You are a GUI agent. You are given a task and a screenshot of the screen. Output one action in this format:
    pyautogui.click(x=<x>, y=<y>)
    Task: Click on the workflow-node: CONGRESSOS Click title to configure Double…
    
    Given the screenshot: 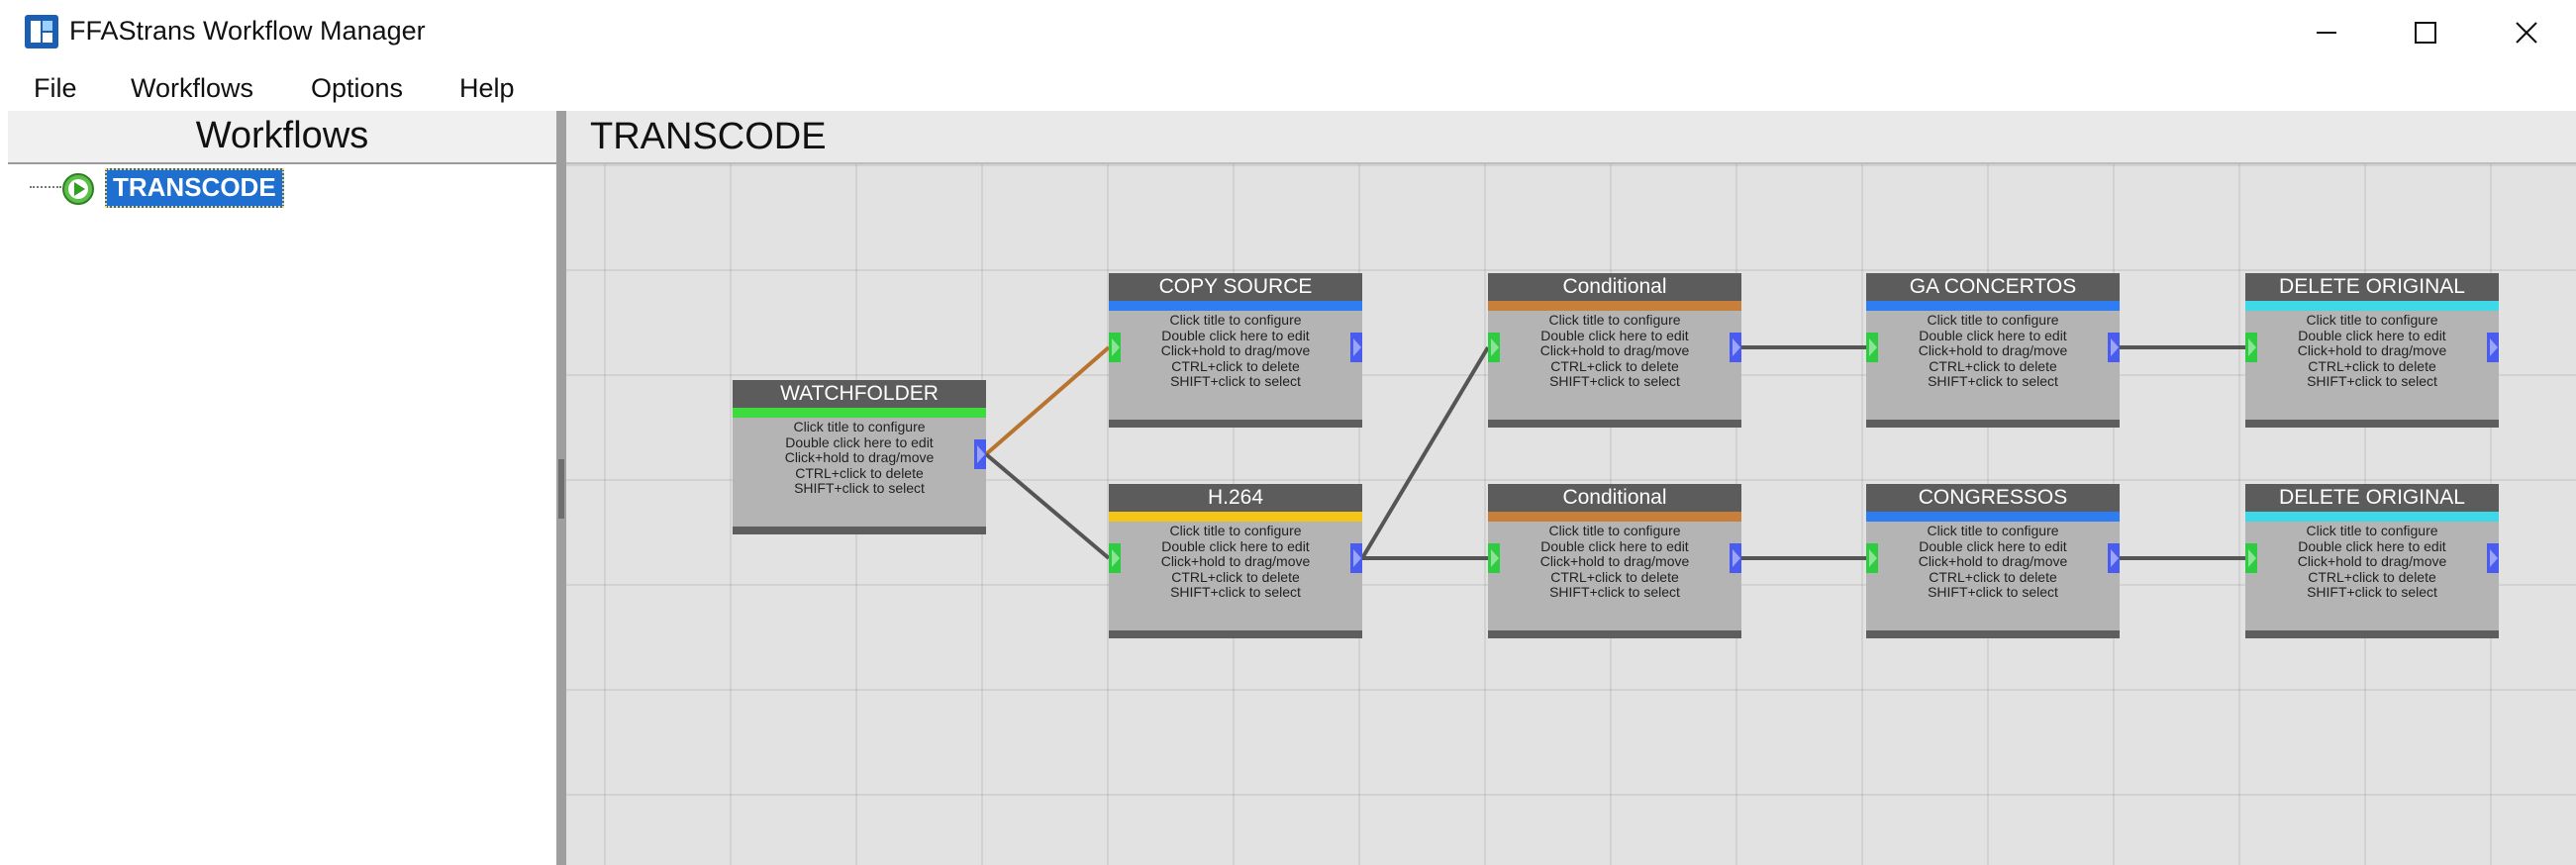 What is the action you would take?
    pyautogui.click(x=1993, y=561)
    